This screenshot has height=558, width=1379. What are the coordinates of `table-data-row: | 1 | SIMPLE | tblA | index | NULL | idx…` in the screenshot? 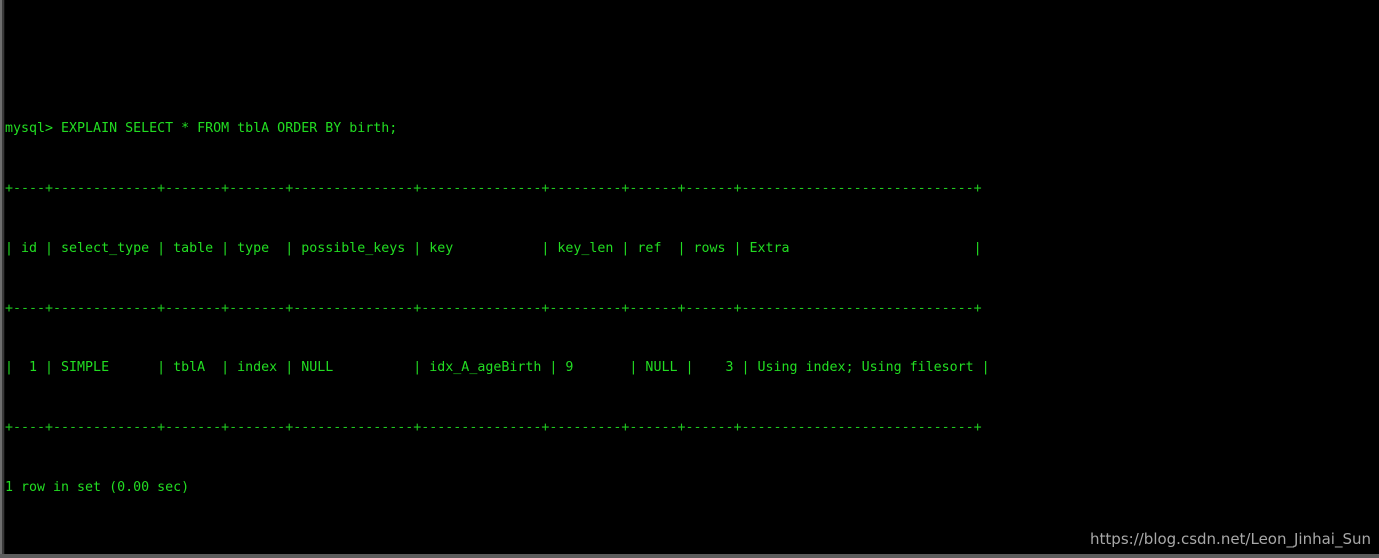 It's located at (497, 368).